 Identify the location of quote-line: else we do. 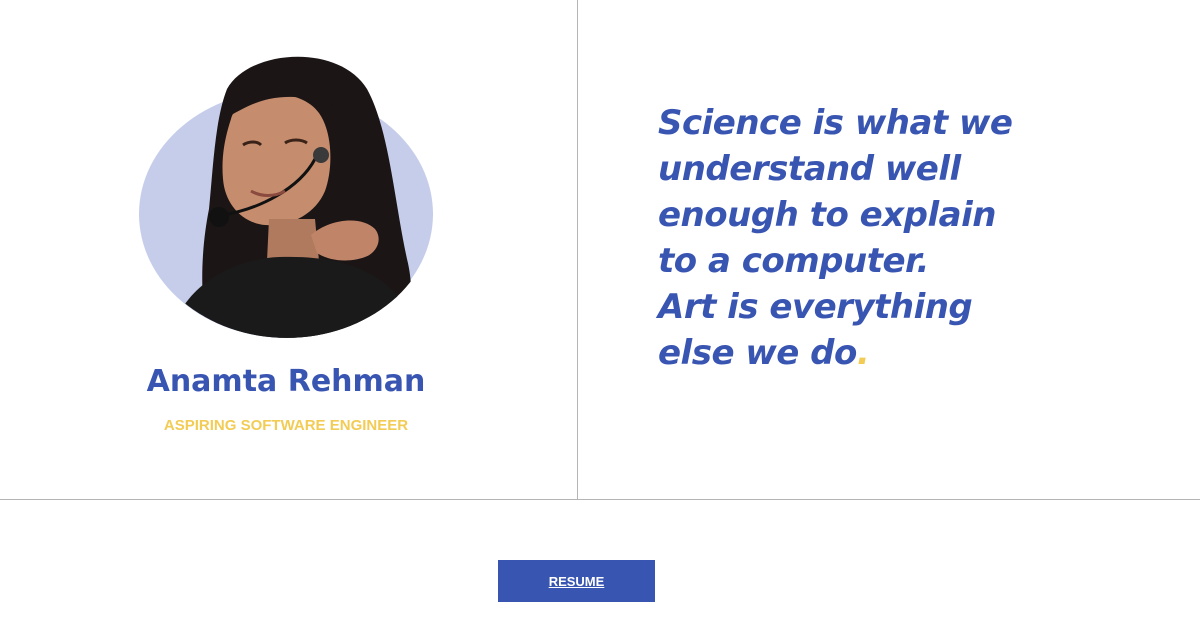
(757, 353).